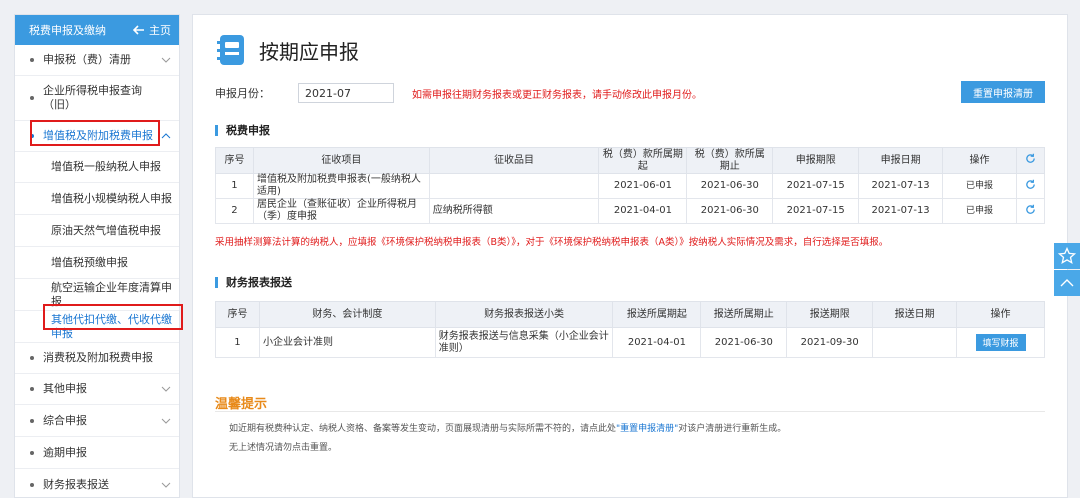  What do you see at coordinates (97, 199) in the screenshot?
I see `sidebar-subitem-vat-small: 增值税小规模纳税人申报` at bounding box center [97, 199].